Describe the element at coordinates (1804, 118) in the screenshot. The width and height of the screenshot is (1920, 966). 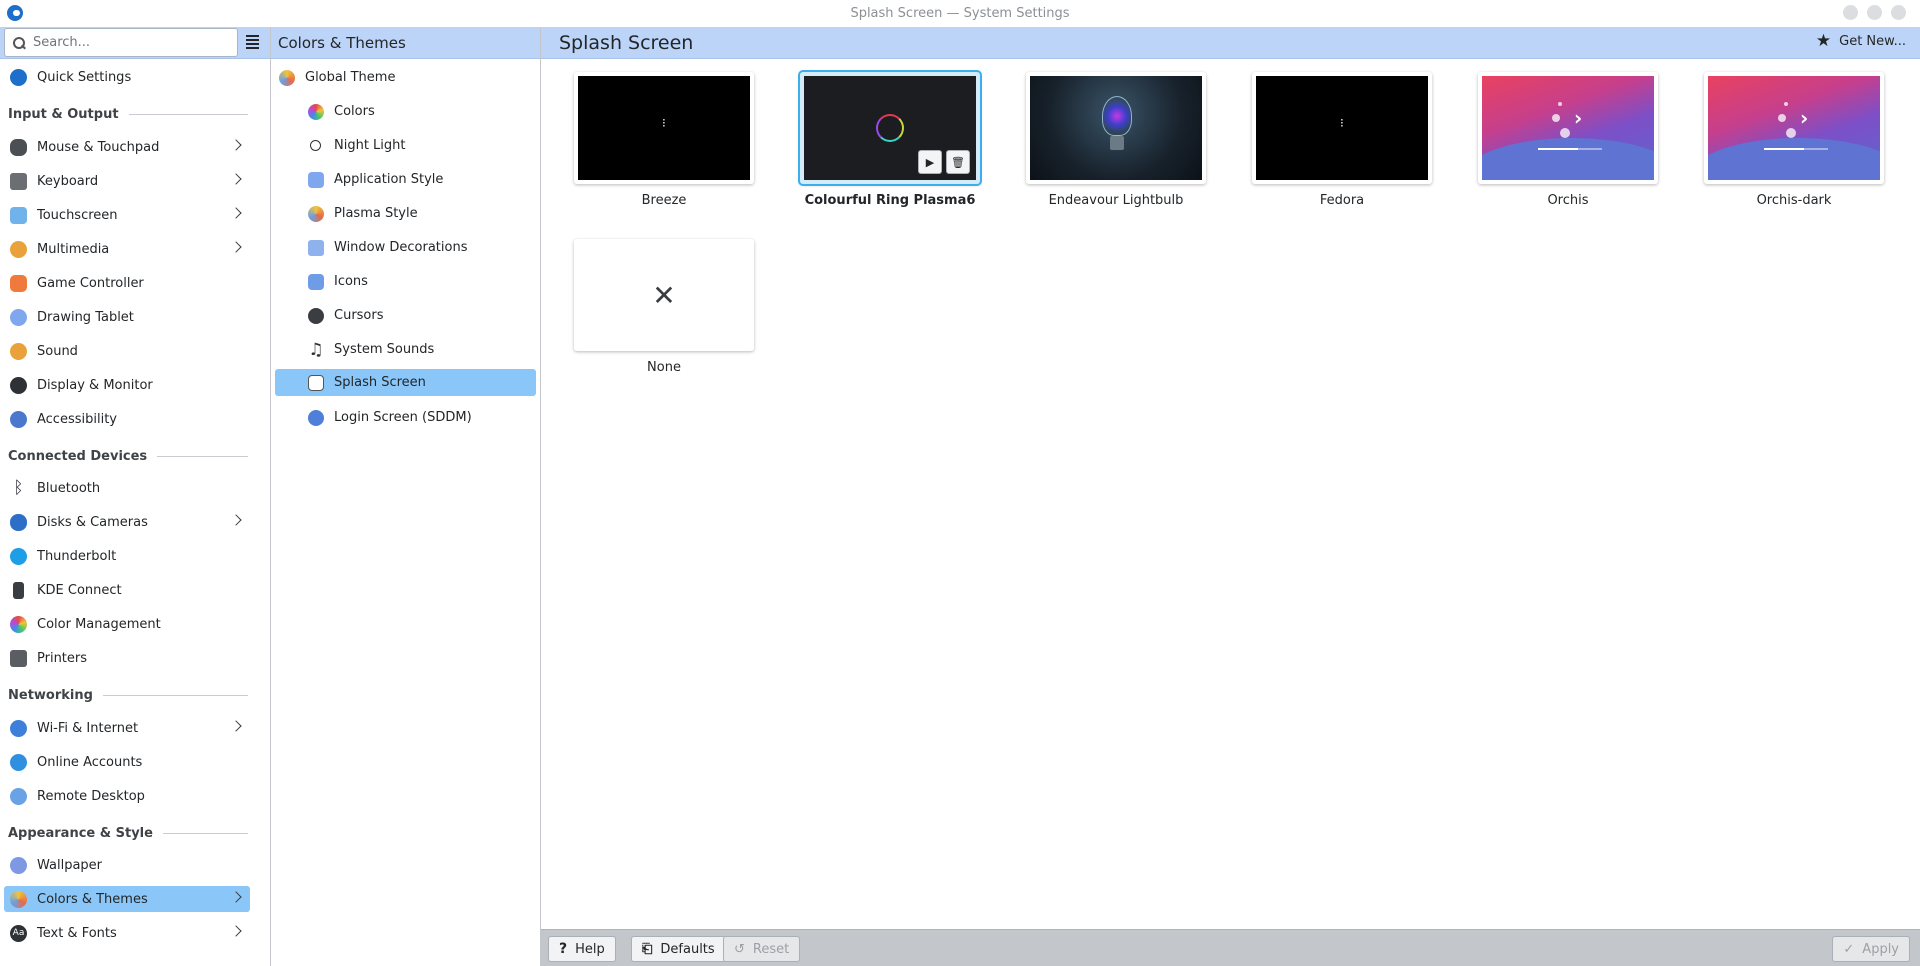
I see `orchis-logo-graphic: ›` at that location.